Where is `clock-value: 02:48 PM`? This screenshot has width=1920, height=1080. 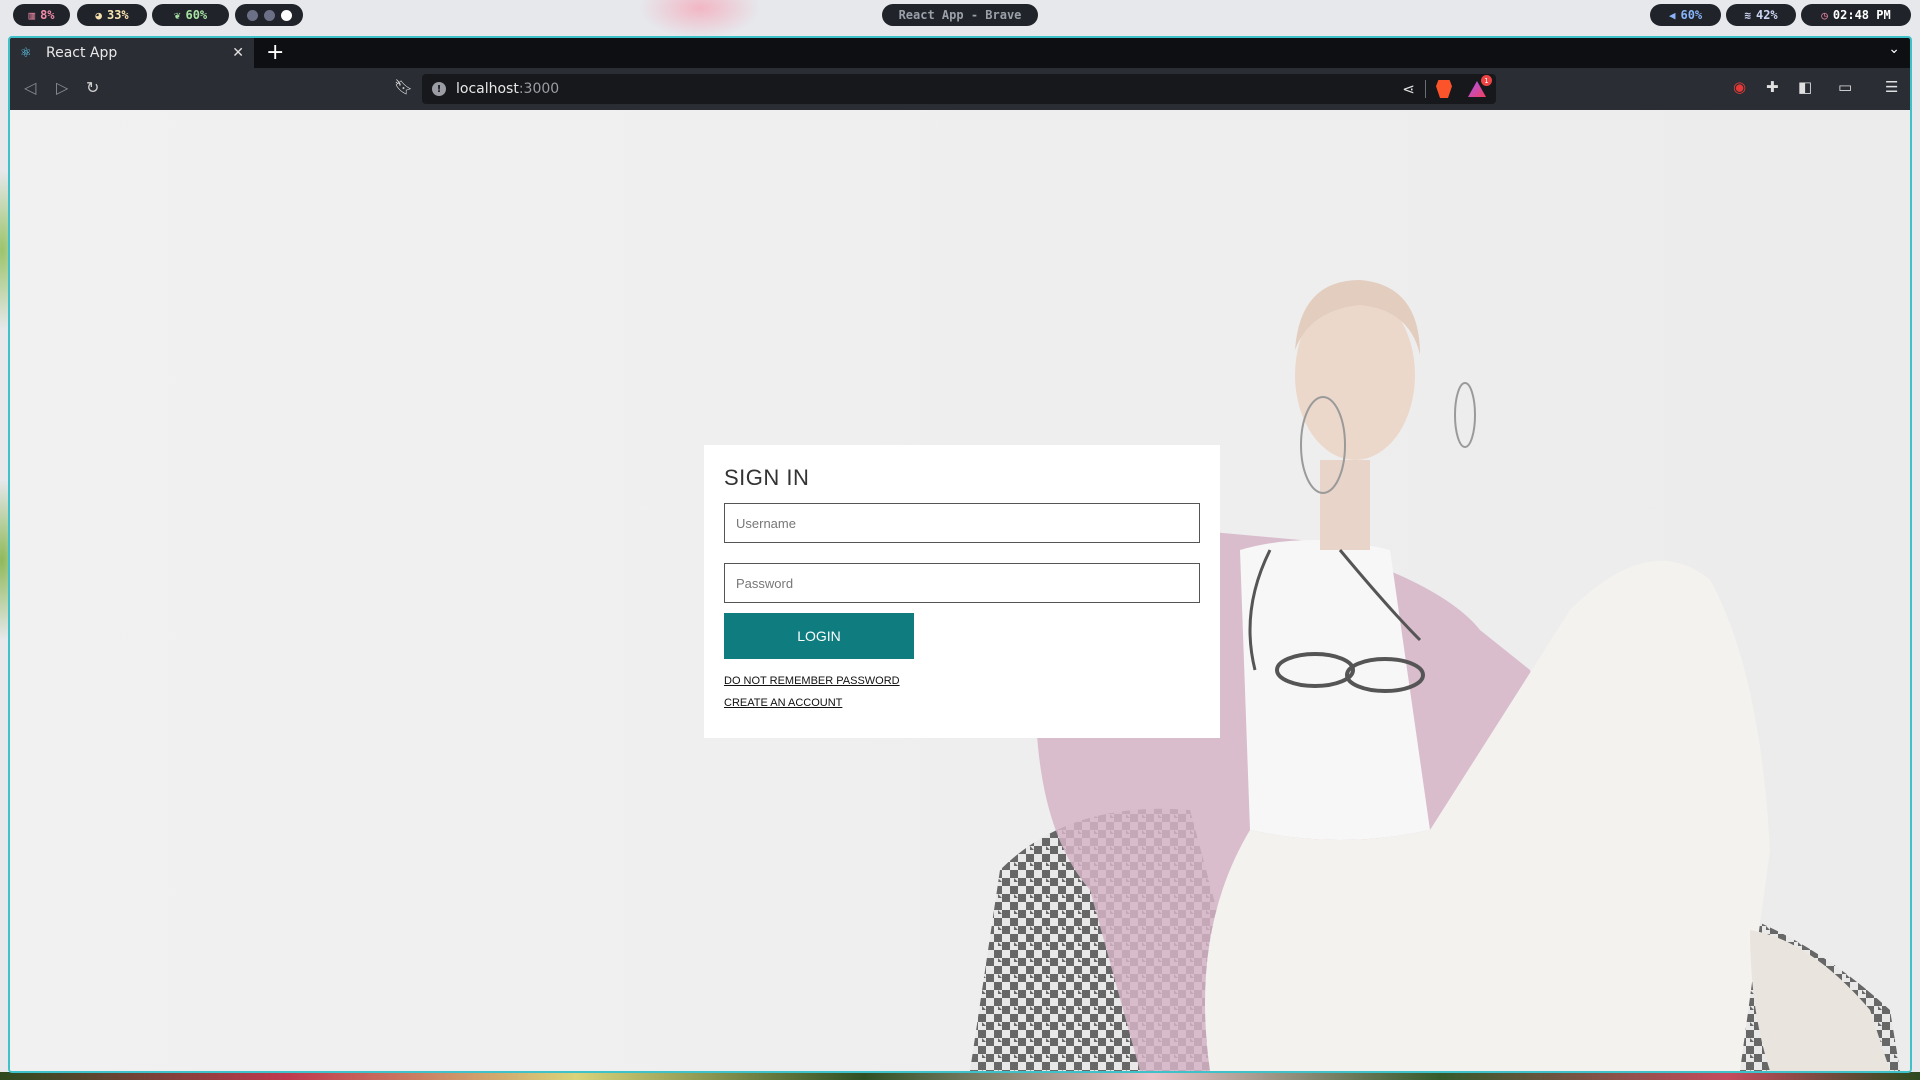
clock-value: 02:48 PM is located at coordinates (1861, 15).